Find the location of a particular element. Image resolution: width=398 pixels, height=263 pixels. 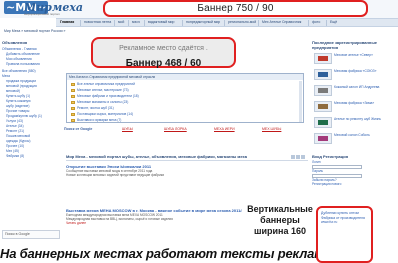

nav-item-world: вадактовый мир is located at coordinates (161, 22).